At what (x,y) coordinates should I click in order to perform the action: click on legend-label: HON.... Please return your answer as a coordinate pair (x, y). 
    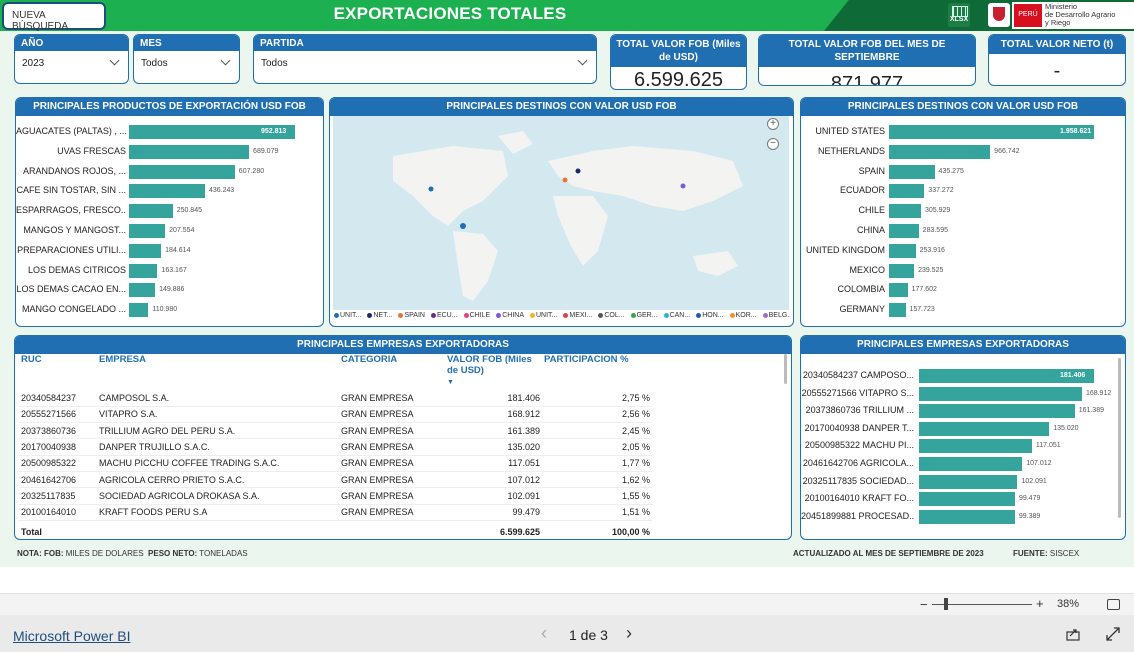
    Looking at the image, I should click on (713, 315).